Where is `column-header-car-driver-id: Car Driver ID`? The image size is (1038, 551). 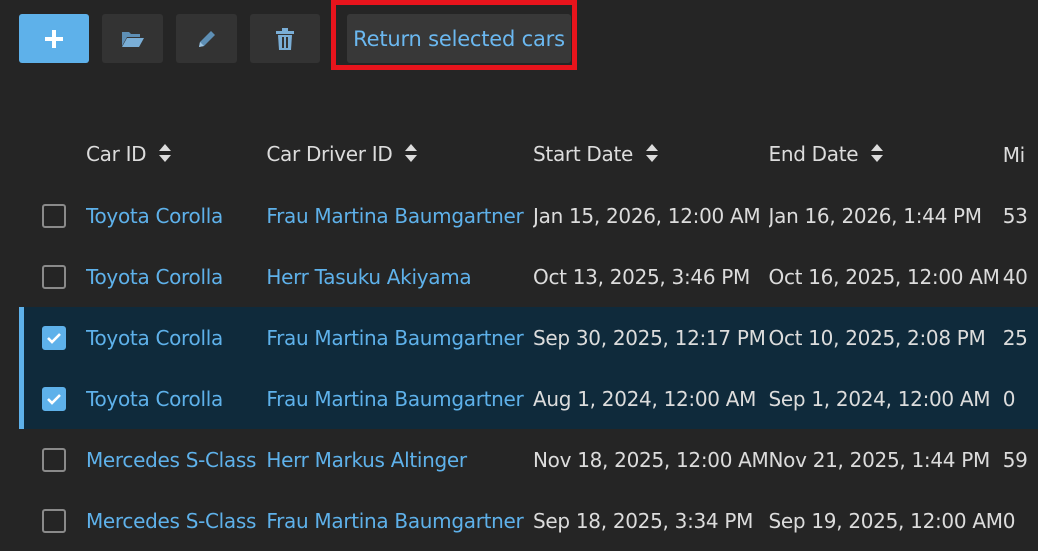 column-header-car-driver-id: Car Driver ID is located at coordinates (399, 154).